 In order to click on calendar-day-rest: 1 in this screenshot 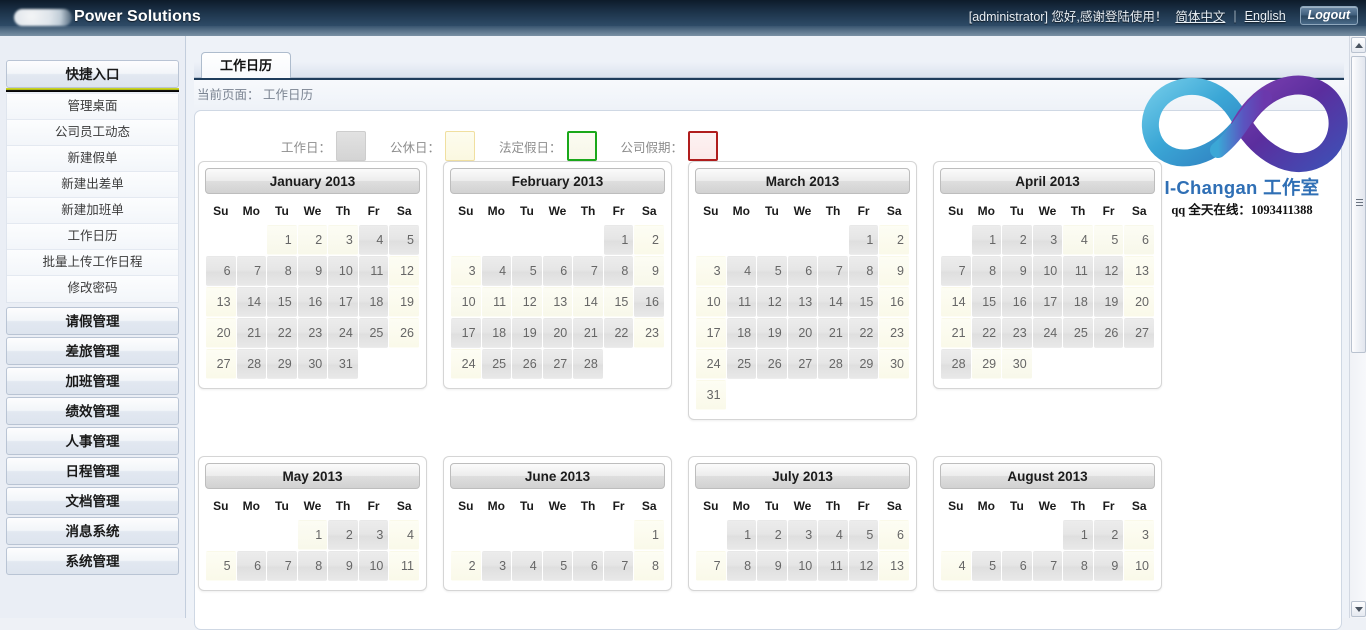, I will do `click(649, 535)`.